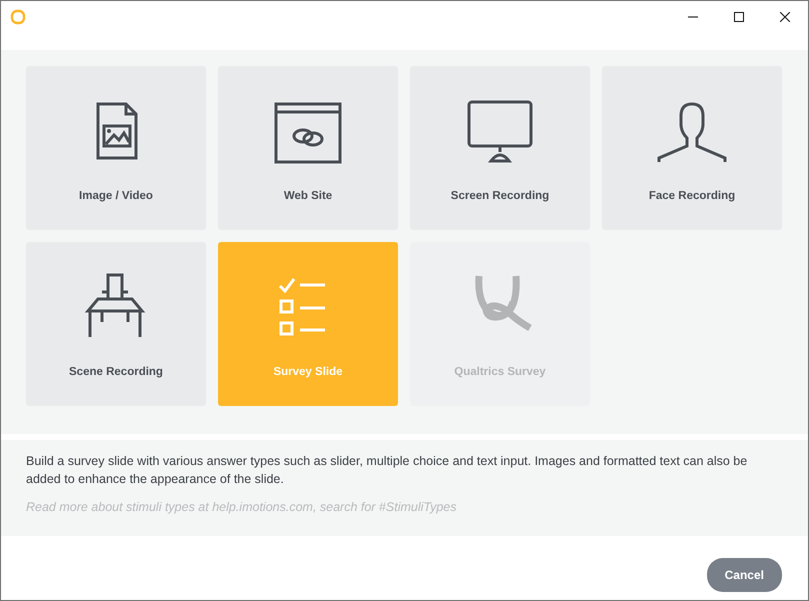 The image size is (809, 601). Describe the element at coordinates (242, 507) in the screenshot. I see `help-hint-text: Read more about stimuli types at help.imotions.com, search for #StimuliTypes` at that location.